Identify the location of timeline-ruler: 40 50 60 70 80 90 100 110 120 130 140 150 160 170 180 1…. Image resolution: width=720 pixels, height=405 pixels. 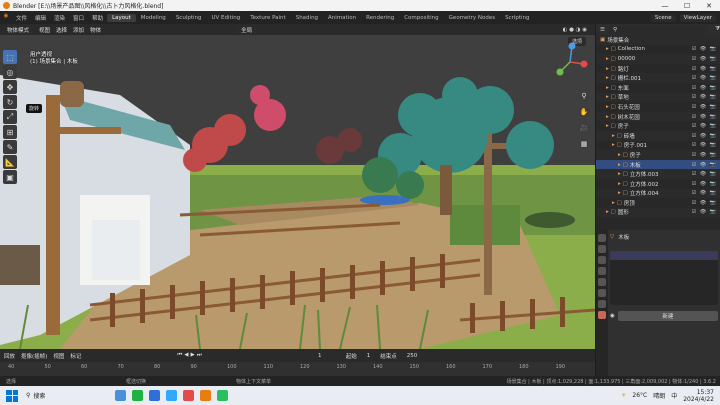
(297, 369).